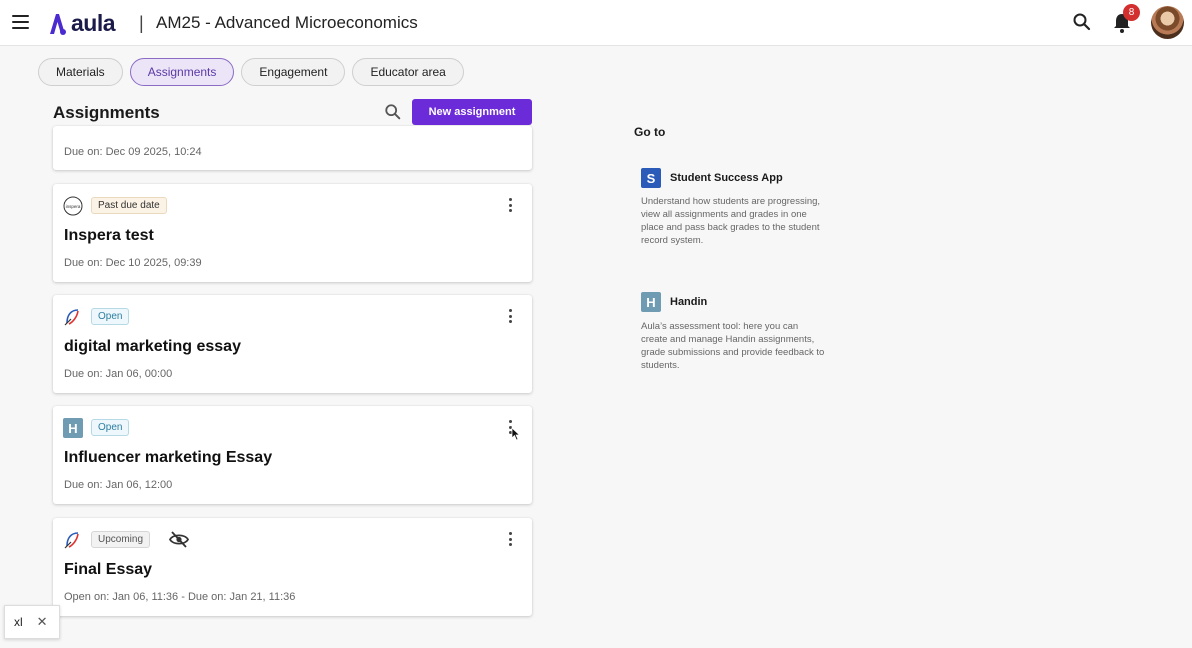 The width and height of the screenshot is (1192, 648). Describe the element at coordinates (42, 622) in the screenshot. I see `close-icon: ✕` at that location.